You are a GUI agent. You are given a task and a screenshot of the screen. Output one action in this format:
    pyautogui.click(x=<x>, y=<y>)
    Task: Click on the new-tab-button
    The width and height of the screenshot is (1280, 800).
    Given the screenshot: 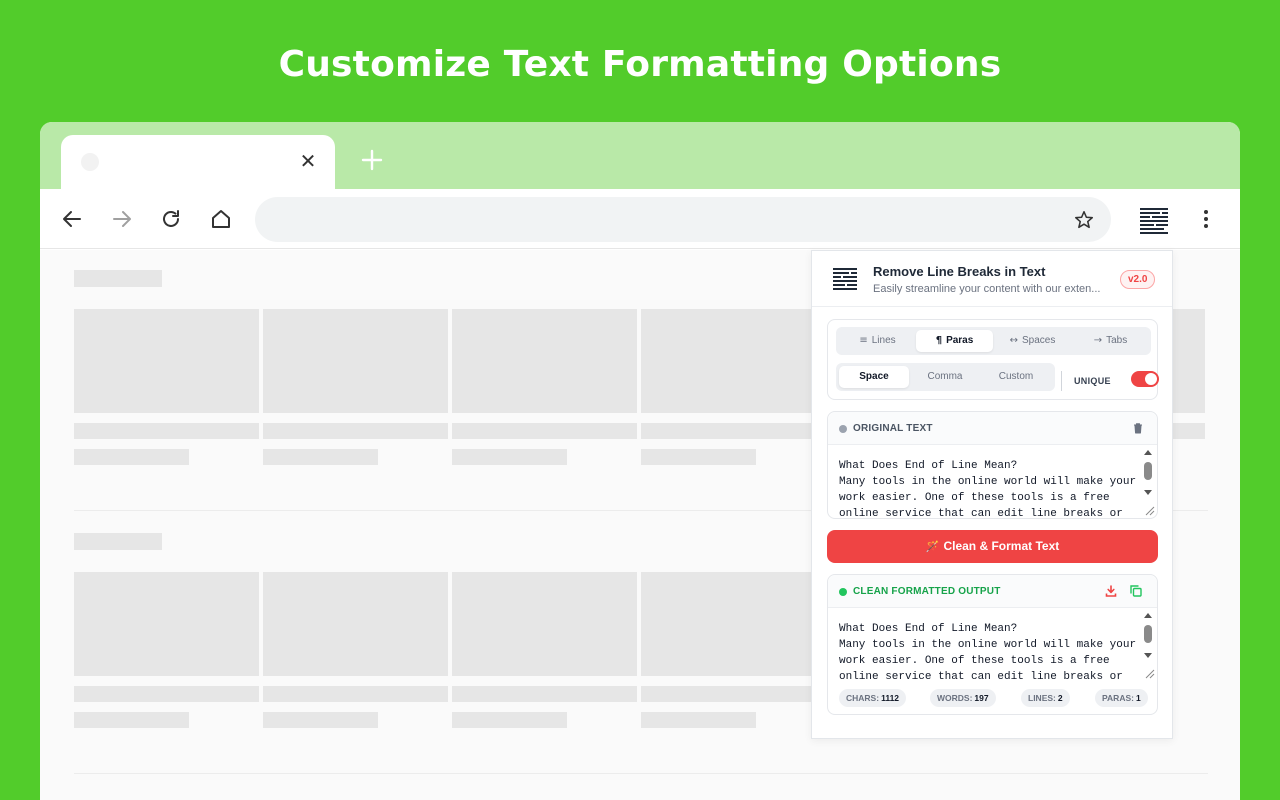 What is the action you would take?
    pyautogui.click(x=372, y=160)
    